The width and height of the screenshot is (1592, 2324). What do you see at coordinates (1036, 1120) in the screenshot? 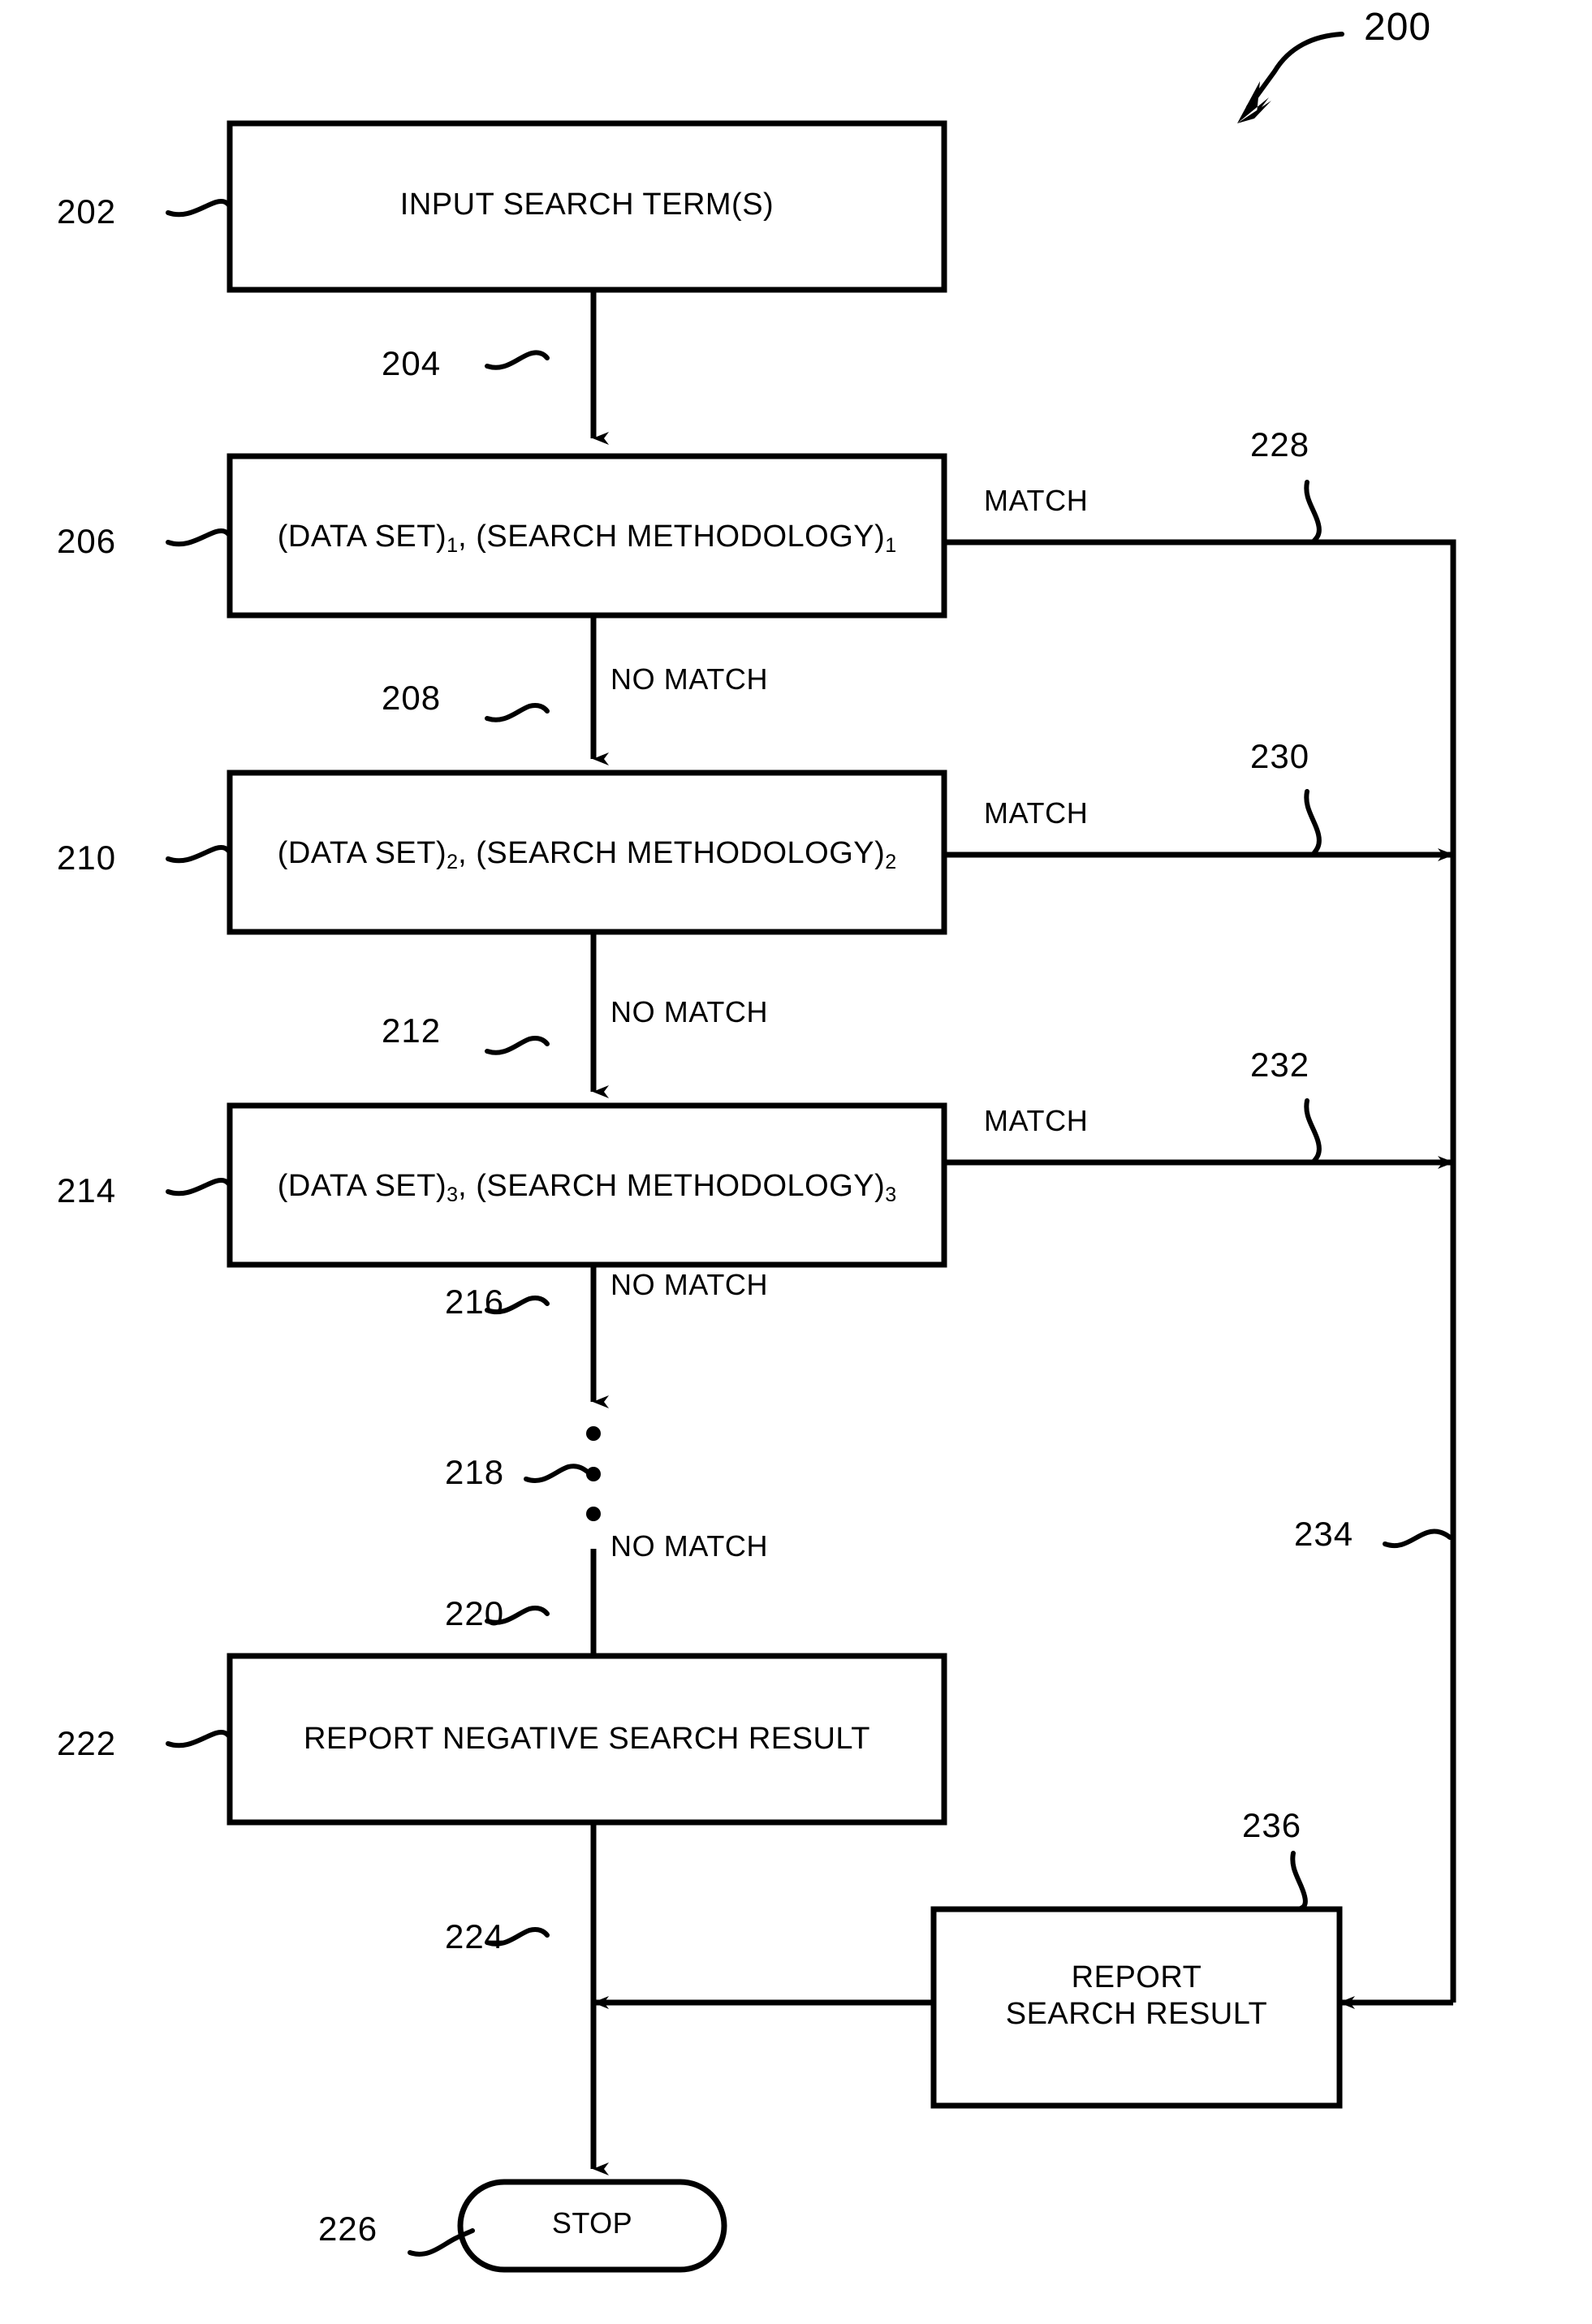
I see `edge-label-match-232: MATCH` at bounding box center [1036, 1120].